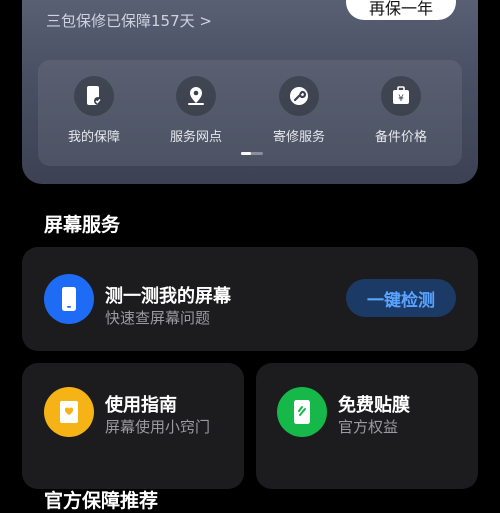 This screenshot has width=500, height=513. Describe the element at coordinates (196, 96) in the screenshot. I see `location-pin-icon` at that location.